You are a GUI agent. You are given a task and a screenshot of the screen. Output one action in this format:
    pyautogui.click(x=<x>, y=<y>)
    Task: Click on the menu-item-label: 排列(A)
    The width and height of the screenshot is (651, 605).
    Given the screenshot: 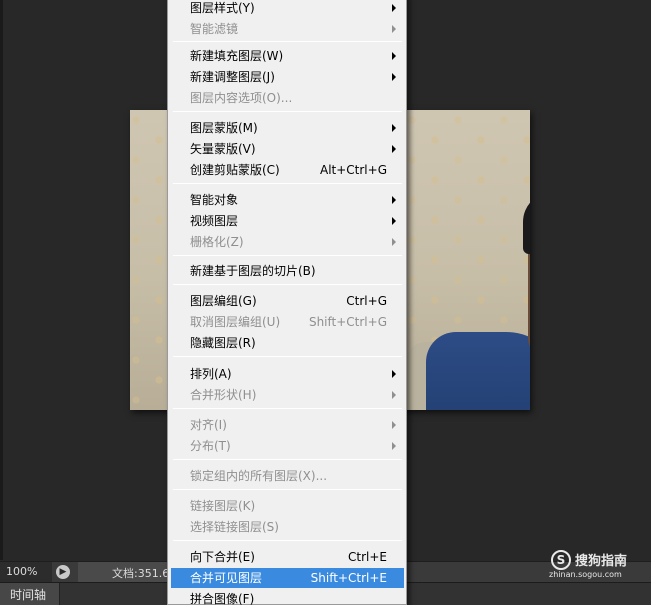 What is the action you would take?
    pyautogui.click(x=211, y=374)
    